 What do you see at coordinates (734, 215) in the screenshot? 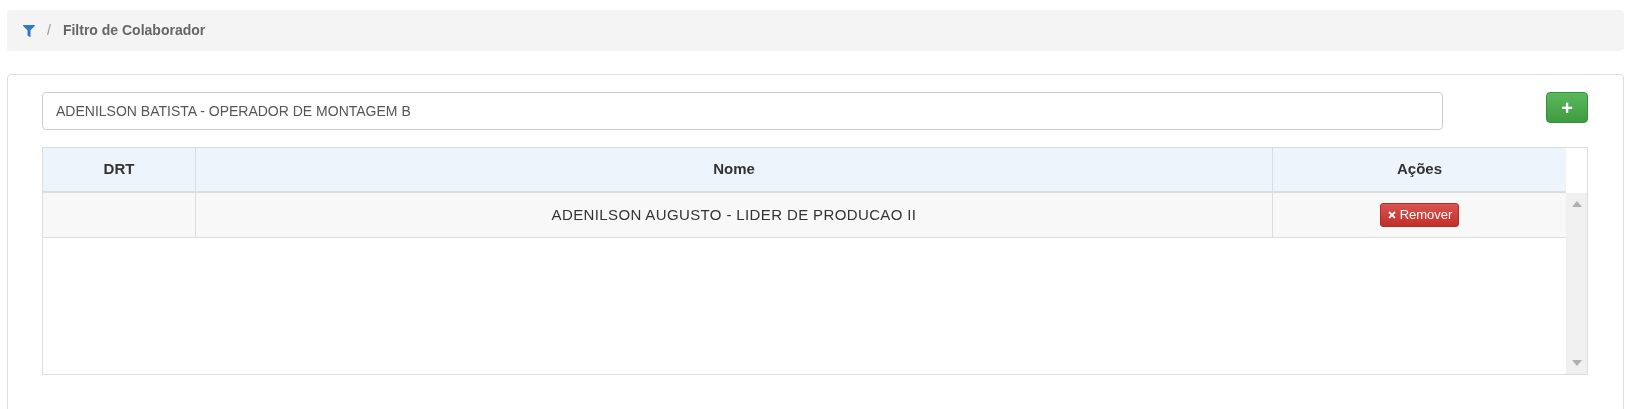
I see `table-cell: ADENILSON AUGUSTO - LIDER DE PRODUCAO II` at bounding box center [734, 215].